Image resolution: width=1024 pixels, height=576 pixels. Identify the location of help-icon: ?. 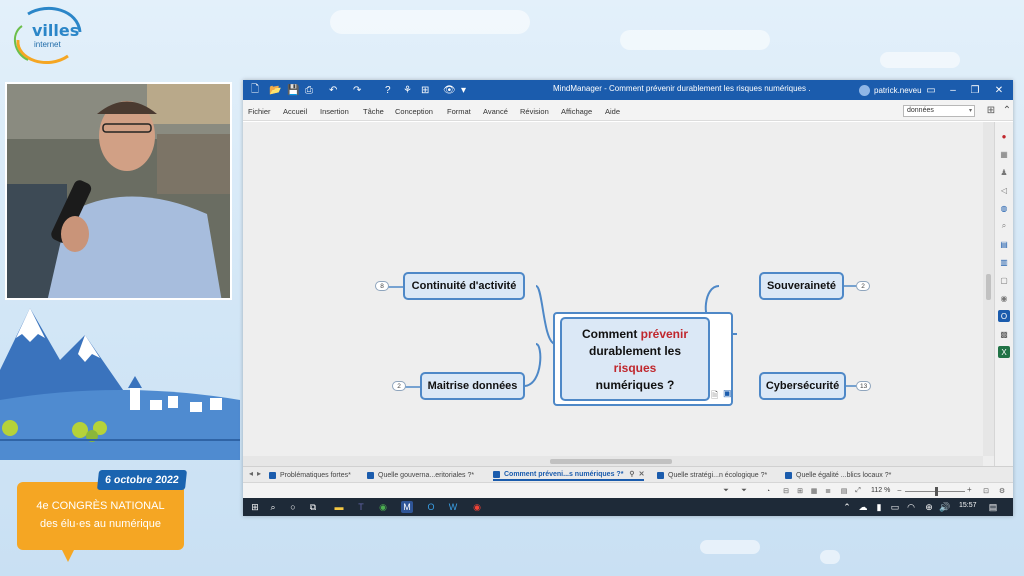
(388, 90).